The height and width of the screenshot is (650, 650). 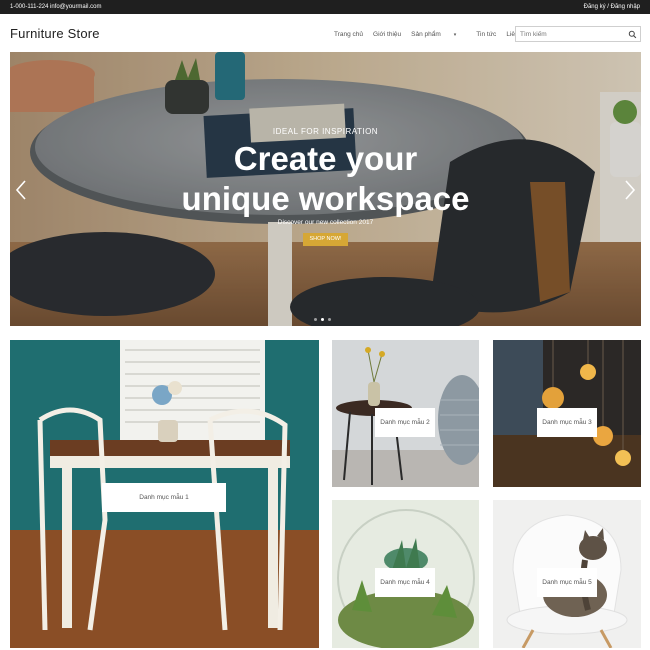 I want to click on category-card-2: Danh mục mẫu 2, so click(x=405, y=413).